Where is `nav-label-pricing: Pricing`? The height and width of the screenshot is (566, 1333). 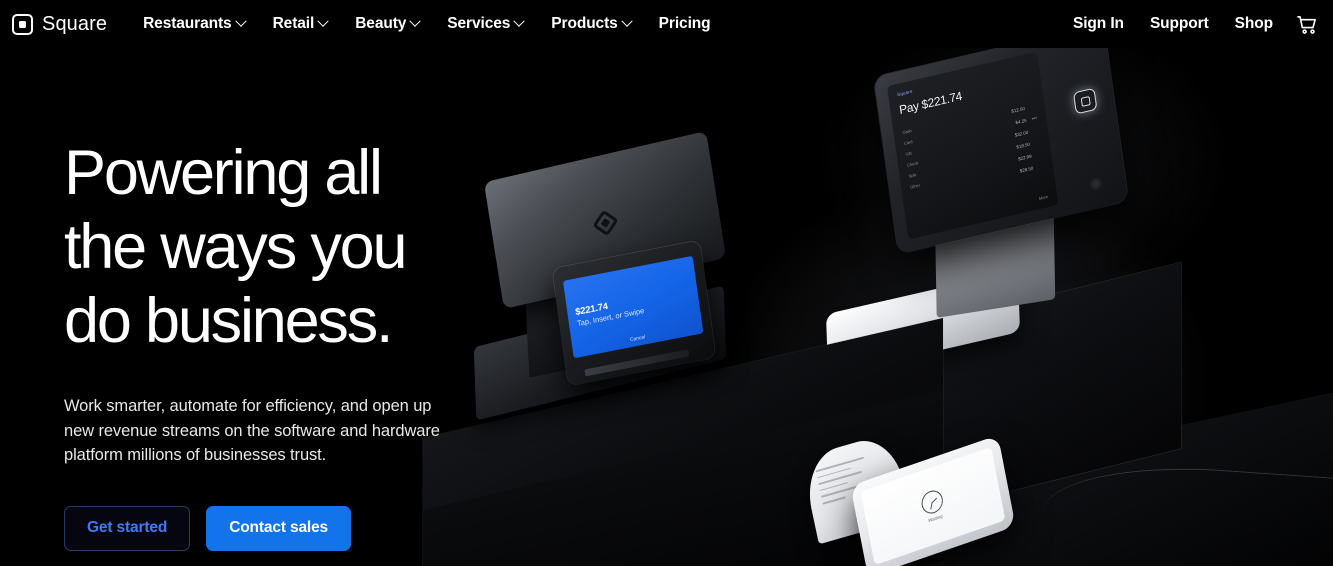
nav-label-pricing: Pricing is located at coordinates (684, 23).